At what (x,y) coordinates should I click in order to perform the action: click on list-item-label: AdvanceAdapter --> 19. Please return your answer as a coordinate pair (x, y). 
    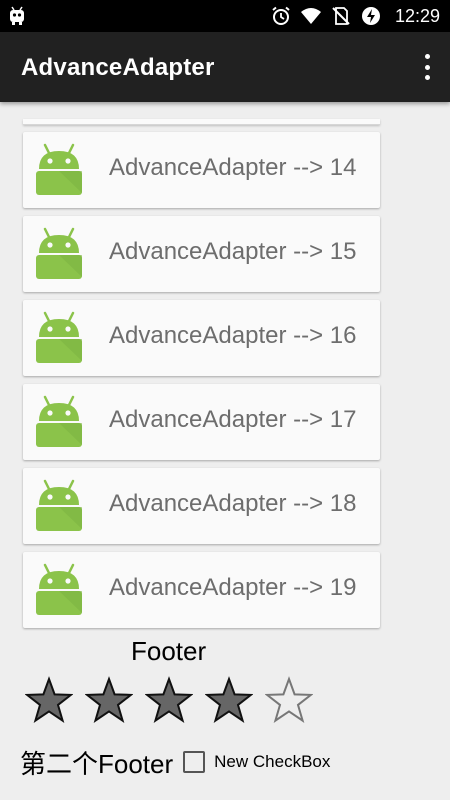
    Looking at the image, I should click on (233, 587).